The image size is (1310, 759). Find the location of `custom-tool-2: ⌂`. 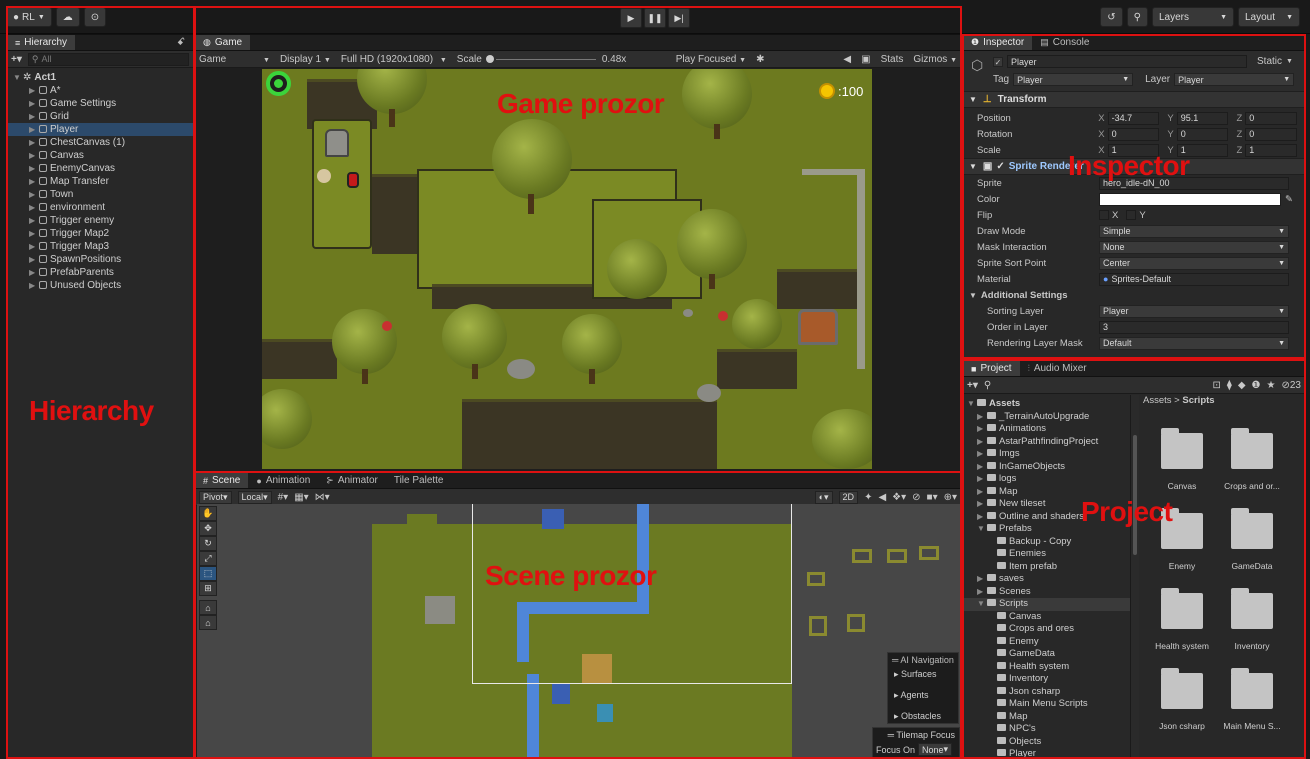

custom-tool-2: ⌂ is located at coordinates (208, 622).